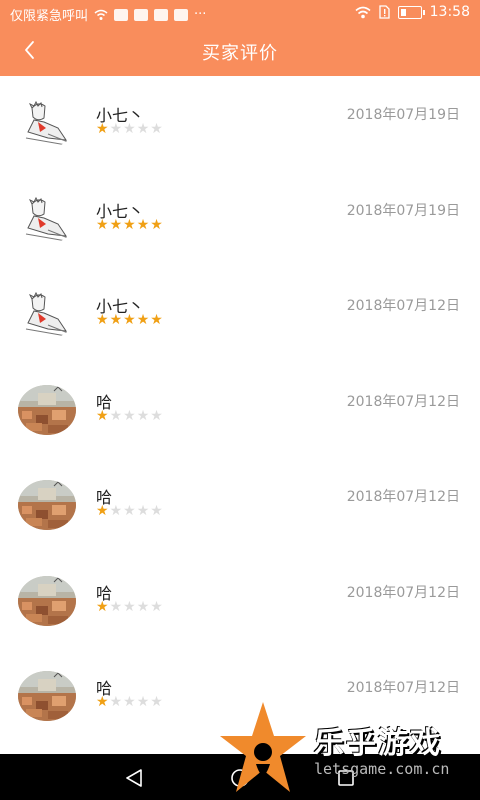 The height and width of the screenshot is (800, 480). Describe the element at coordinates (240, 13) in the screenshot. I see `status-bar: 仅限紧急呼叫 ··· 13:58` at that location.